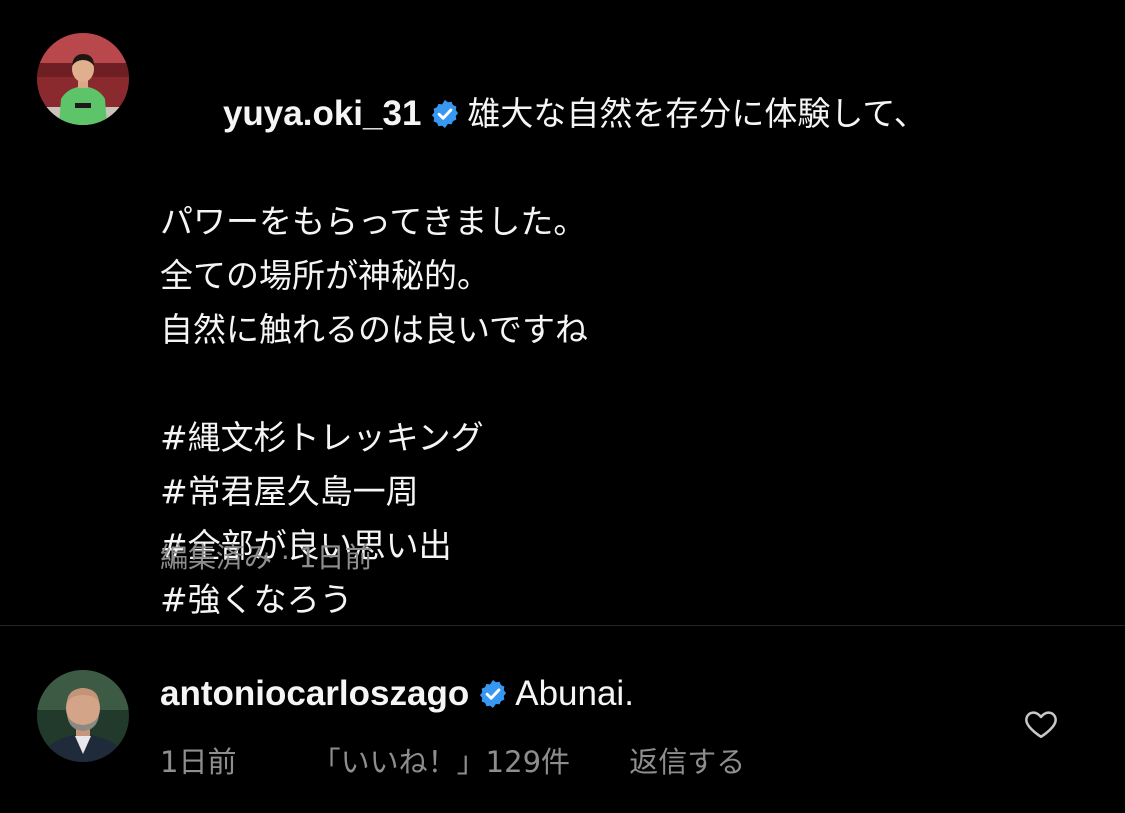 The height and width of the screenshot is (813, 1125). I want to click on comment-text: Abunai., so click(574, 693).